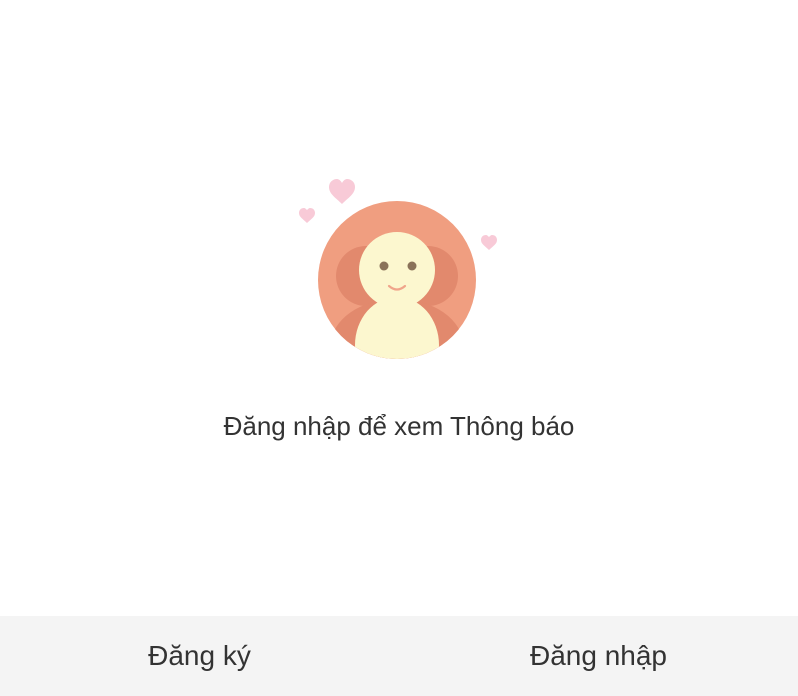 This screenshot has height=696, width=798. What do you see at coordinates (598, 656) in the screenshot?
I see `login-button: Đăng nhập` at bounding box center [598, 656].